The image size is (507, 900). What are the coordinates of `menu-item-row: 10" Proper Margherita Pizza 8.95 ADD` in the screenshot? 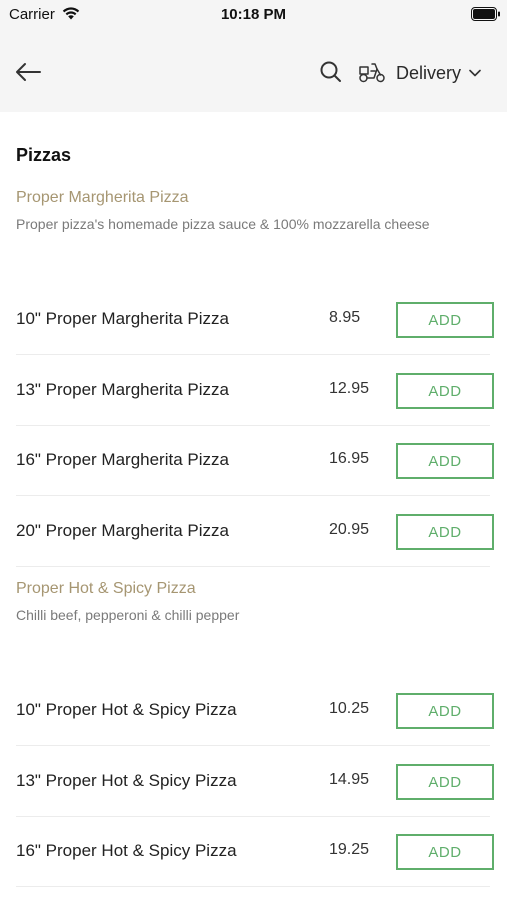 It's located at (255, 320).